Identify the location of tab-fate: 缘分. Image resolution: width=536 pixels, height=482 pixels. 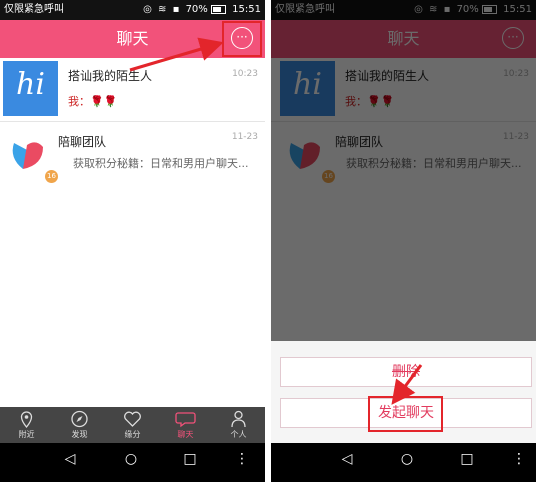
(132, 425).